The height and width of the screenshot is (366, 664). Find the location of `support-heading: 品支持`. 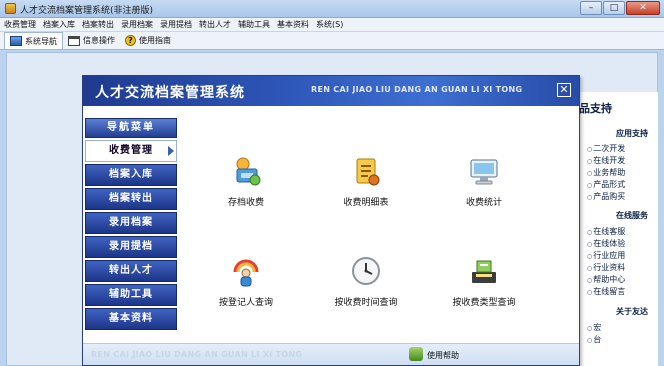

support-heading: 品支持 is located at coordinates (595, 108).